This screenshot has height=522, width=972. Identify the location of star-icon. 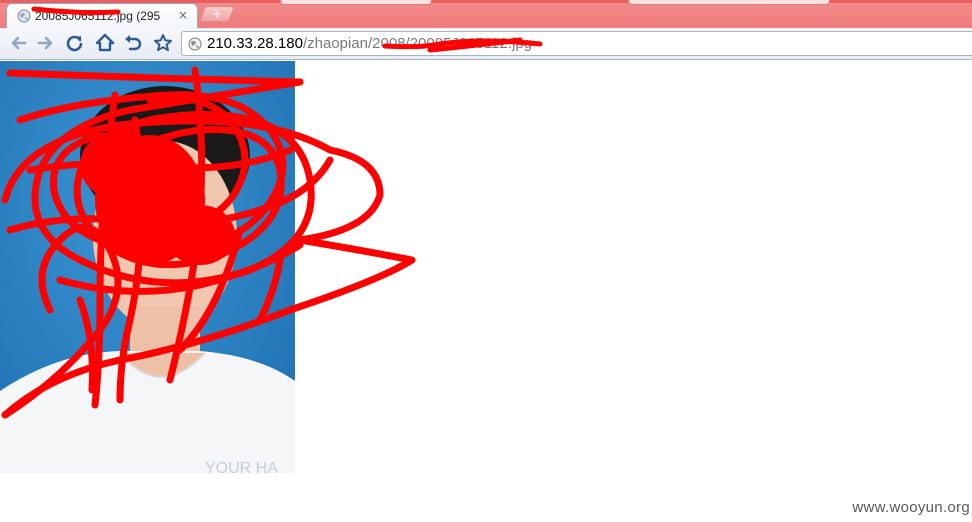
(163, 43).